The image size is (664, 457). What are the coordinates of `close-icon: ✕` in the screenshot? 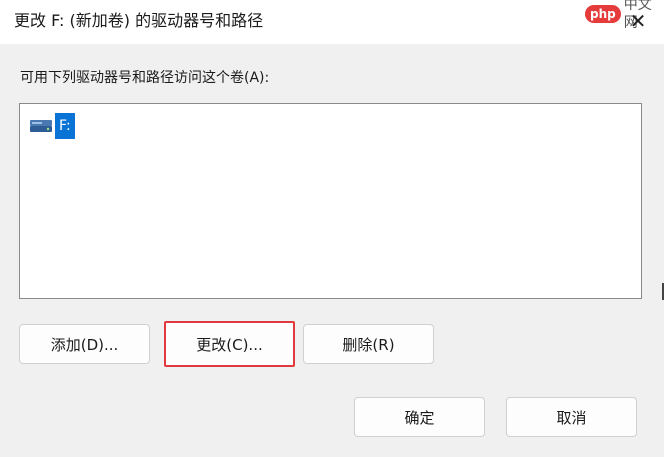 It's located at (638, 21).